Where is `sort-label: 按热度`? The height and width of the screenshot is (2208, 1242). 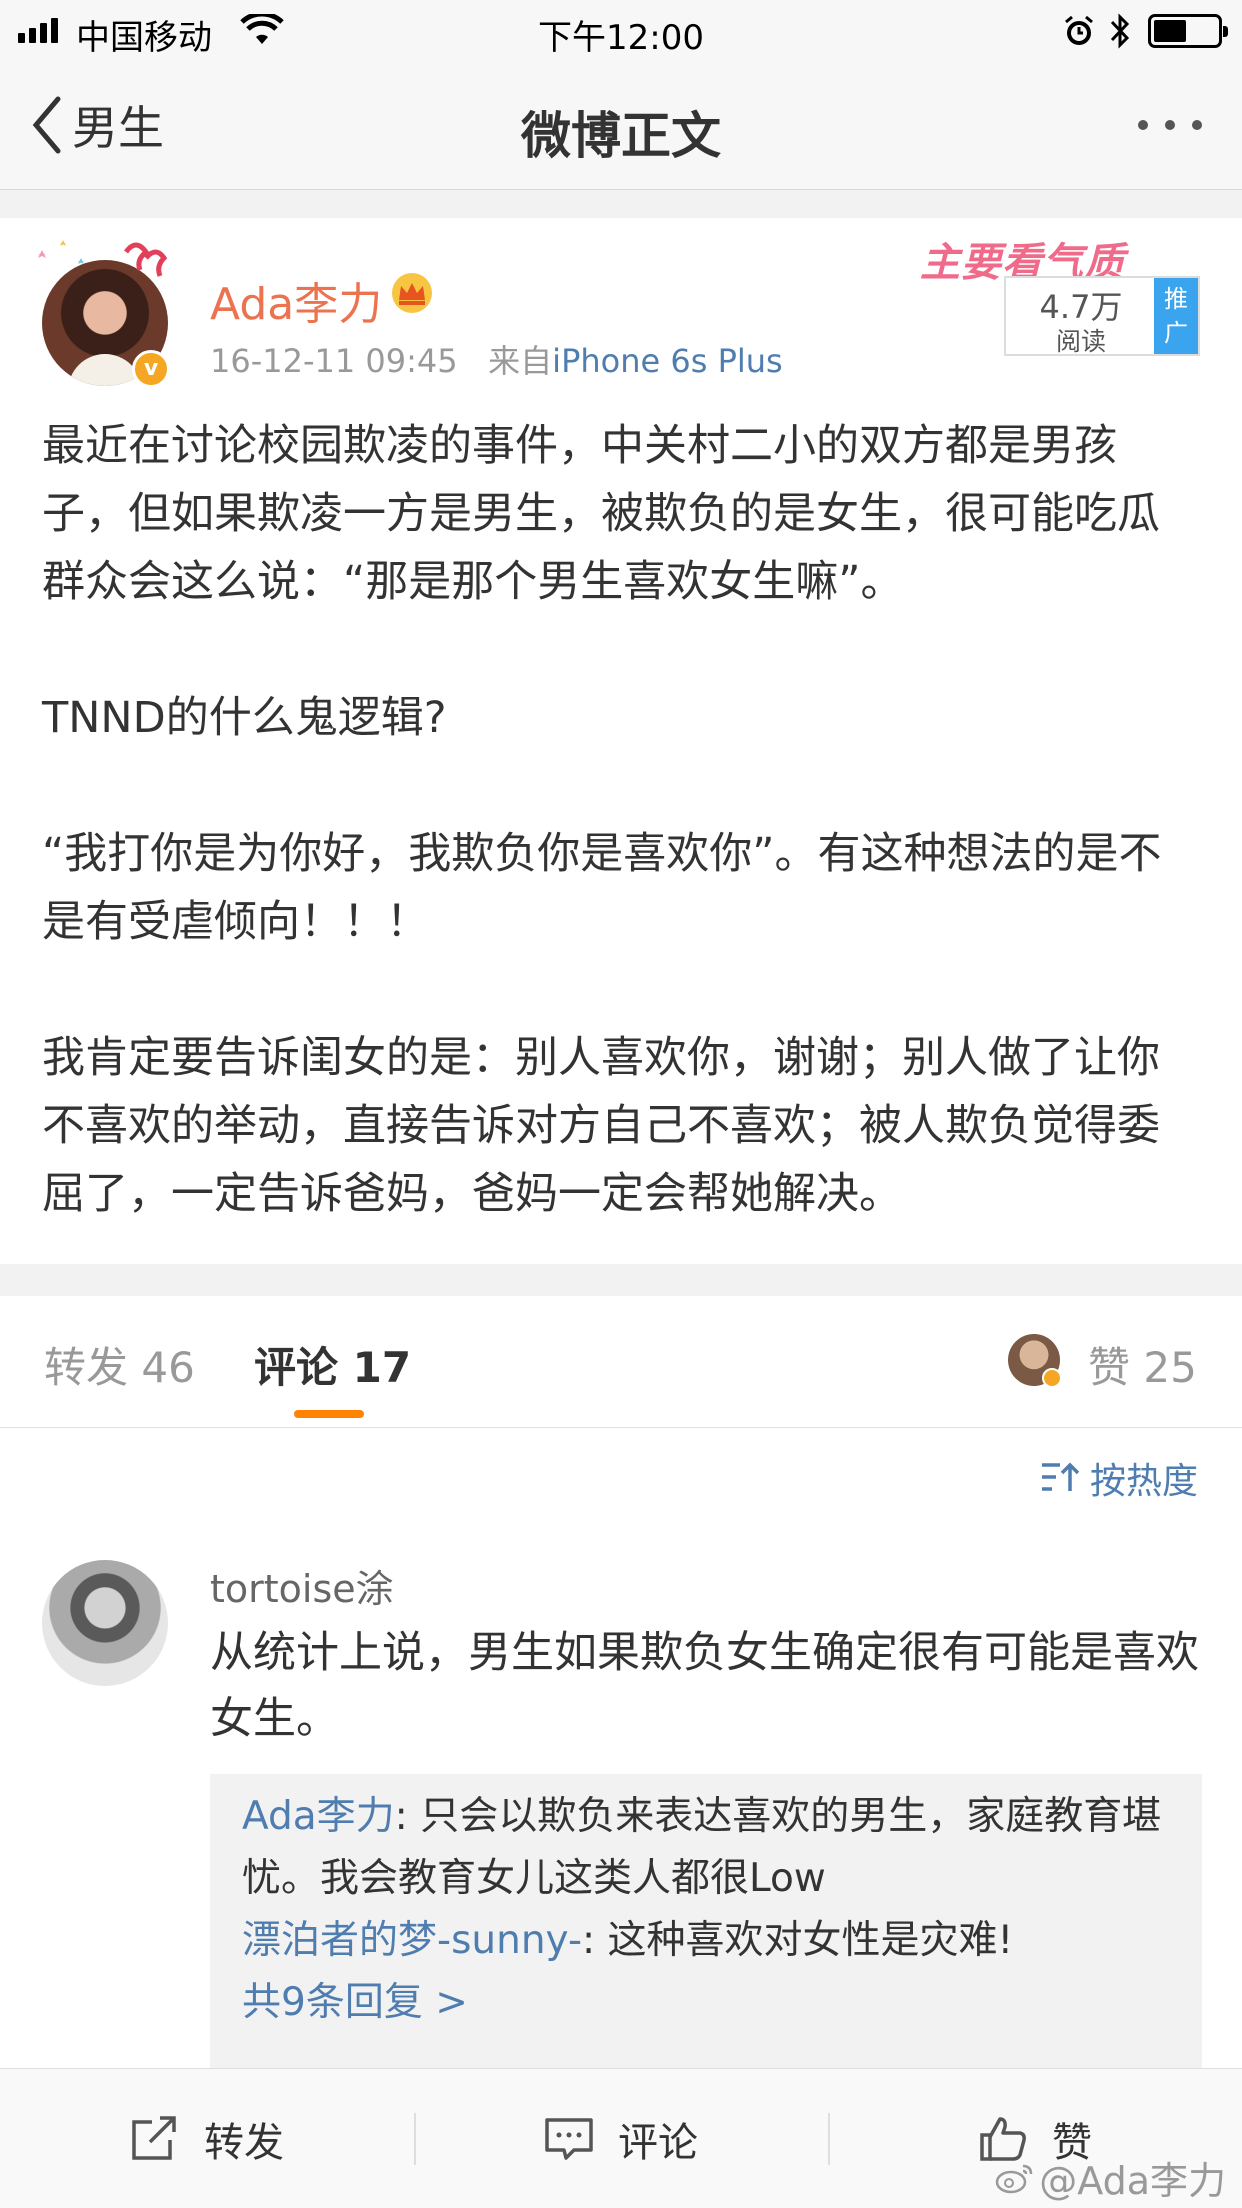 sort-label: 按热度 is located at coordinates (1143, 1481).